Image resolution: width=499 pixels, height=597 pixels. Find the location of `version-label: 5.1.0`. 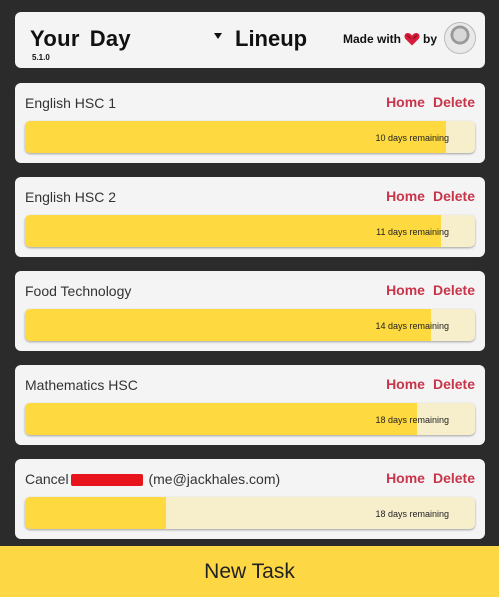

version-label: 5.1.0 is located at coordinates (41, 57).